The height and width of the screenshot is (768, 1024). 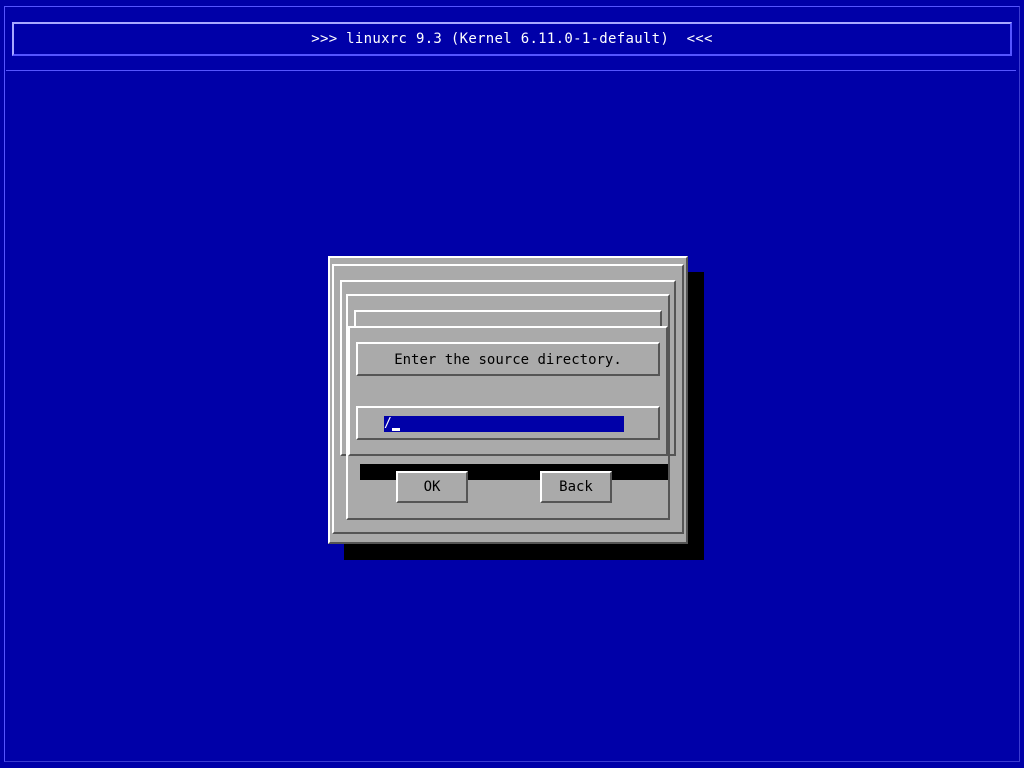 What do you see at coordinates (576, 487) in the screenshot?
I see `back-button: Back` at bounding box center [576, 487].